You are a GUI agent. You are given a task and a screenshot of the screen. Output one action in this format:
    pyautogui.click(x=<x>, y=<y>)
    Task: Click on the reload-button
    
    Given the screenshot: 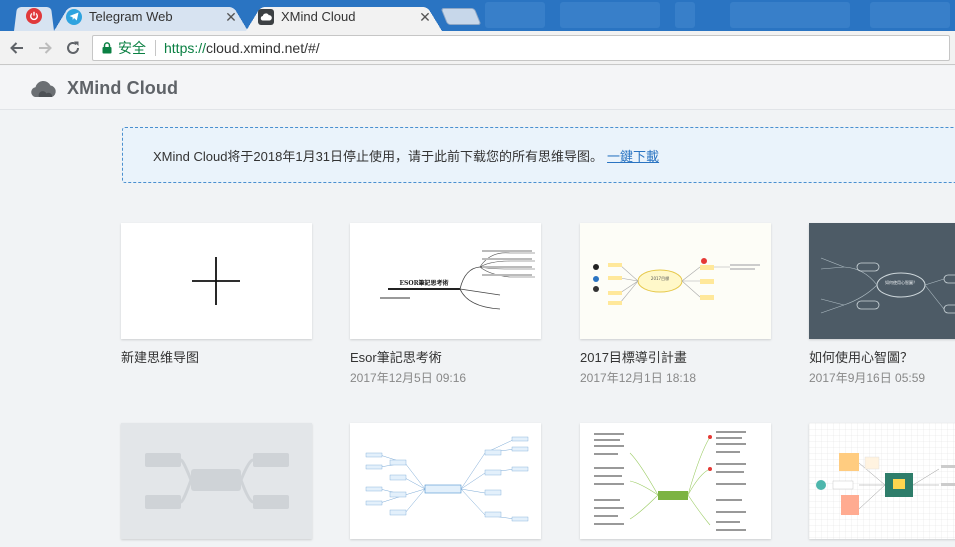 What is the action you would take?
    pyautogui.click(x=73, y=48)
    